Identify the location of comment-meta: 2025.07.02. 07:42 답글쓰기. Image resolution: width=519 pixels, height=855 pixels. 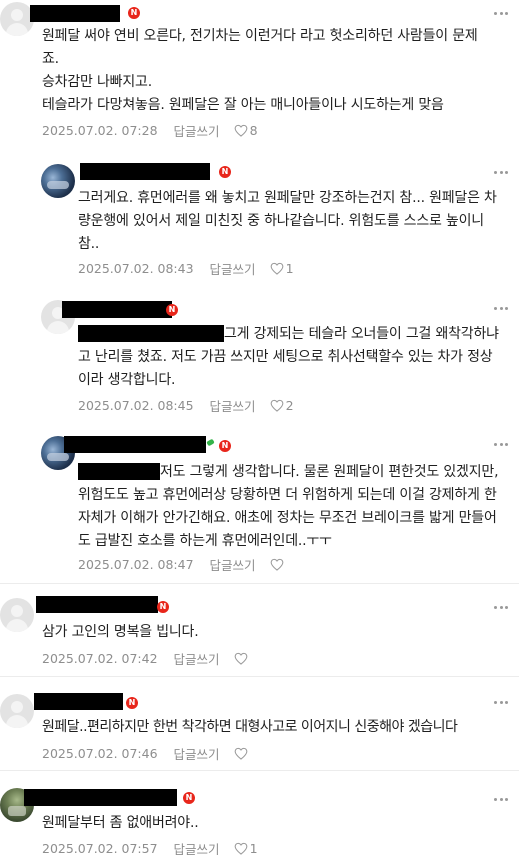
(146, 658).